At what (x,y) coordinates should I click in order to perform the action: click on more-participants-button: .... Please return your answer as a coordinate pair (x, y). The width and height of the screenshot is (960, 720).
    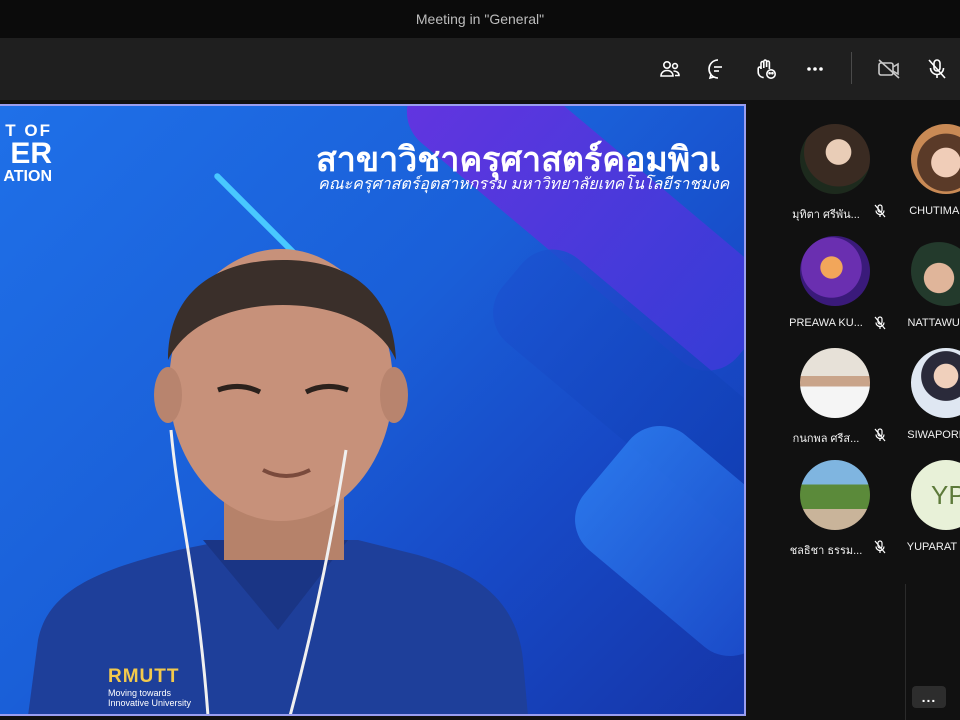
    Looking at the image, I should click on (929, 697).